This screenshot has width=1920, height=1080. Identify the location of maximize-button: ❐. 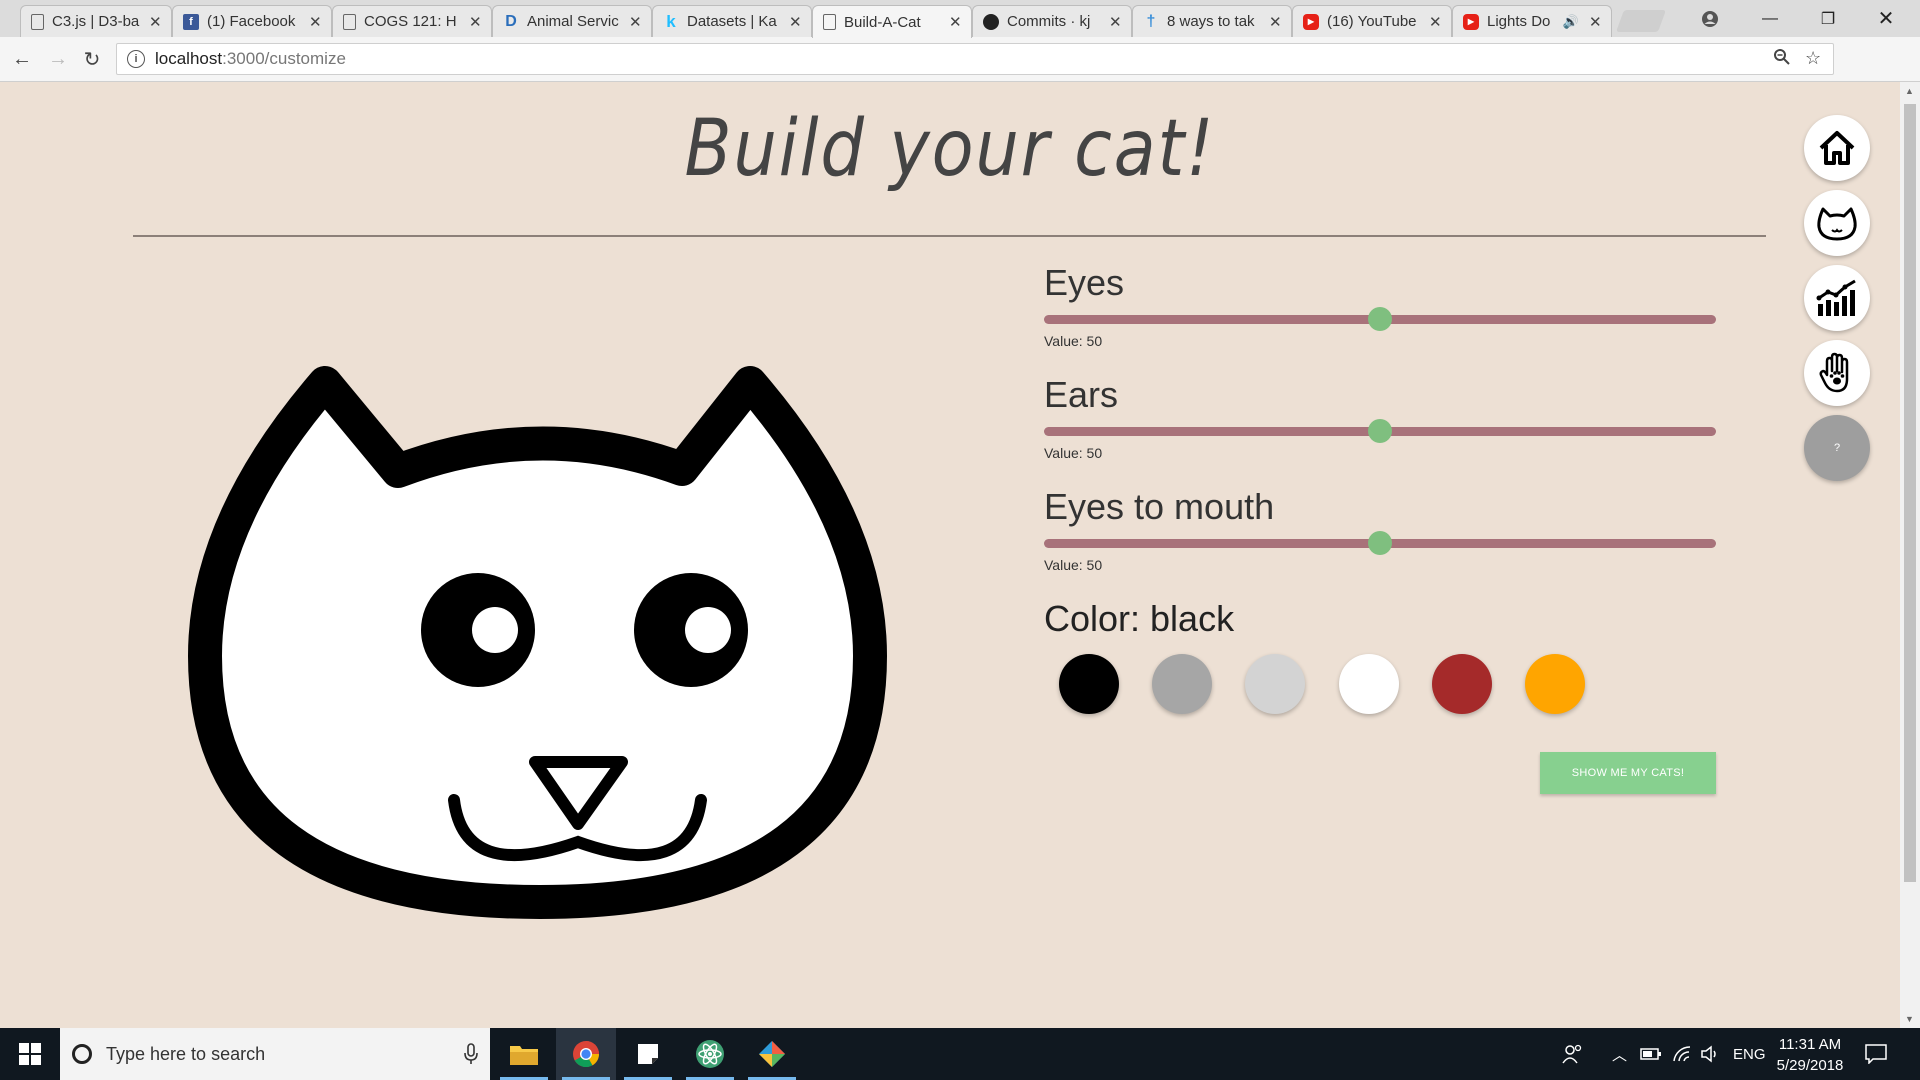
(1828, 18).